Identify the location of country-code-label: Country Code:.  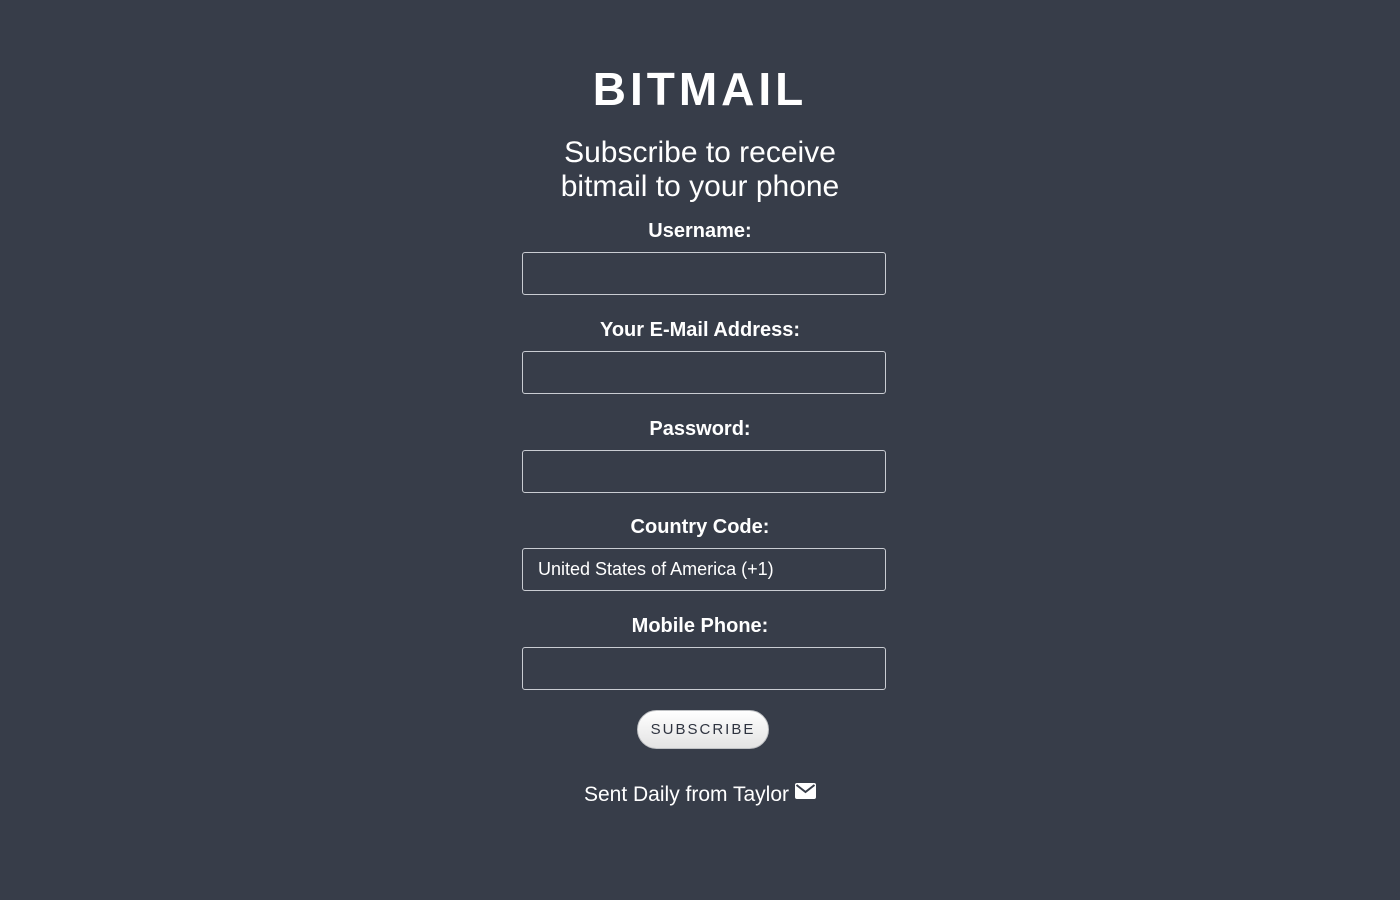
(700, 527).